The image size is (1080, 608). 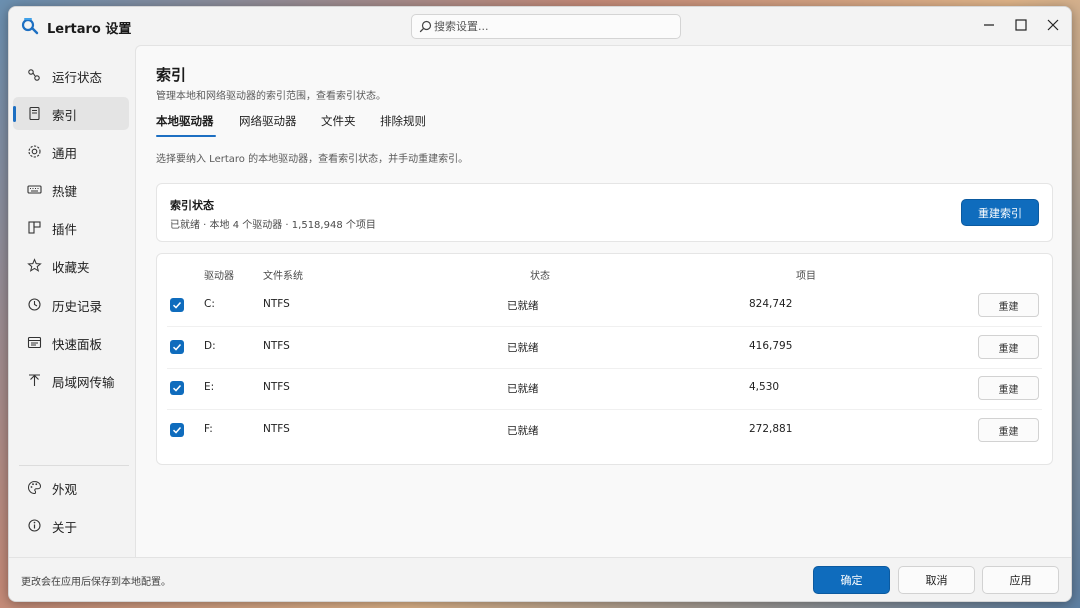 What do you see at coordinates (283, 276) in the screenshot?
I see `column-header-filesystem: 文件系统` at bounding box center [283, 276].